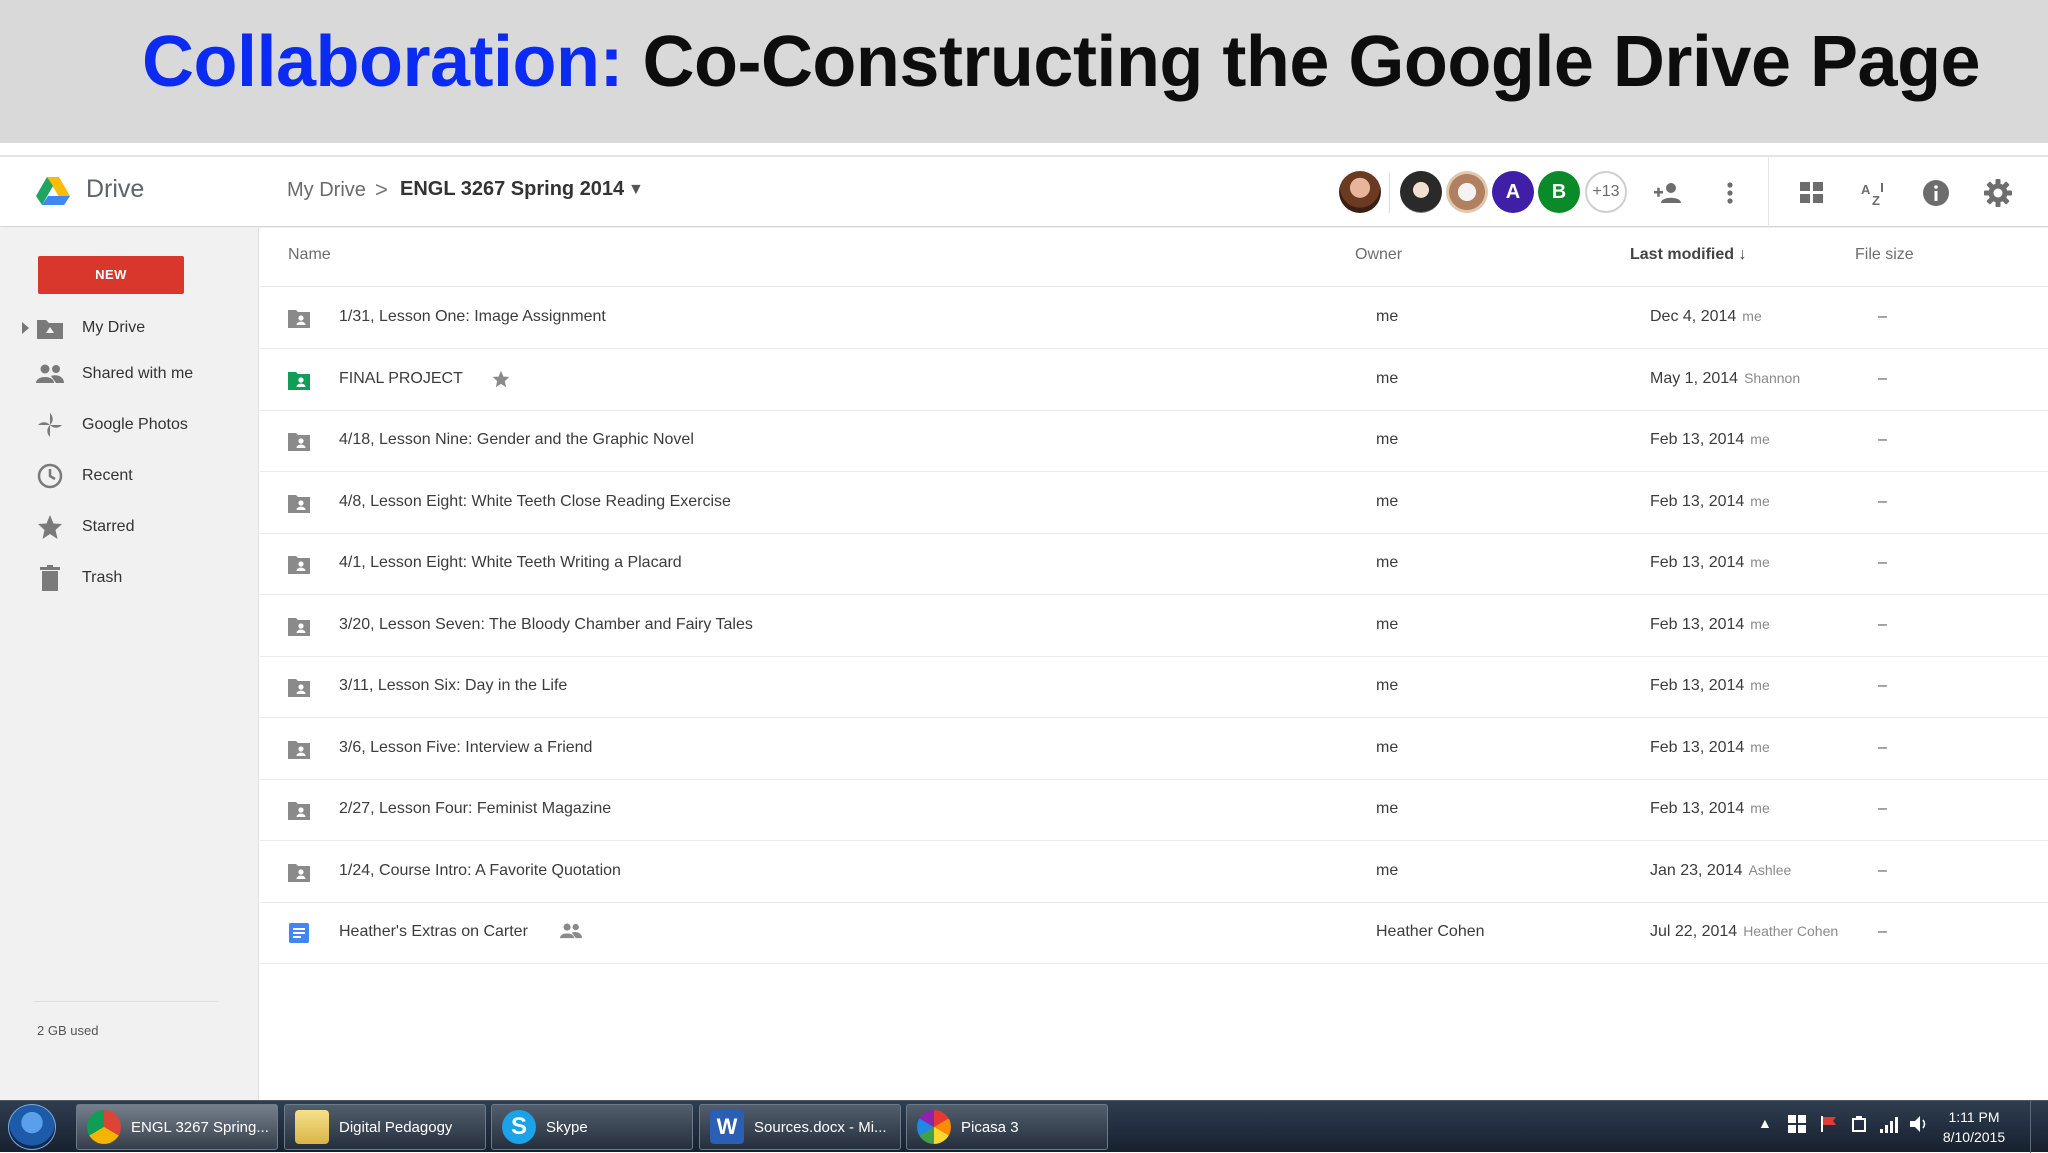 The image size is (2048, 1153). What do you see at coordinates (1311, 62) in the screenshot?
I see `slide-title-rest: Co-Constructing the Google Drive Page` at bounding box center [1311, 62].